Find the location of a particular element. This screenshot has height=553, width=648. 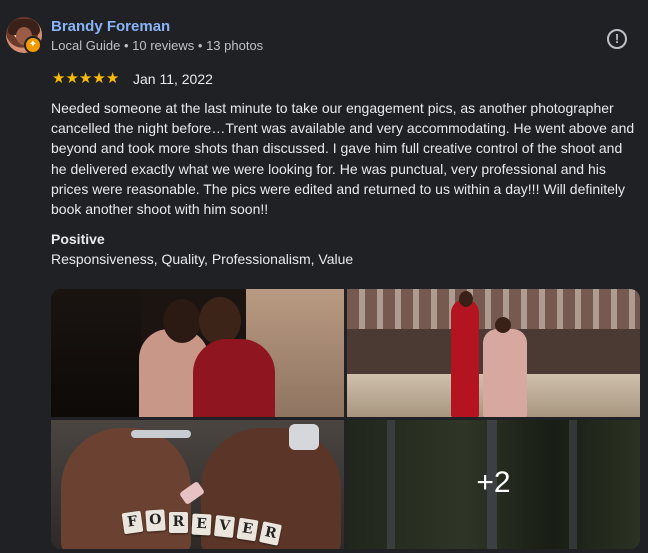

photo-more: +2 is located at coordinates (493, 484).